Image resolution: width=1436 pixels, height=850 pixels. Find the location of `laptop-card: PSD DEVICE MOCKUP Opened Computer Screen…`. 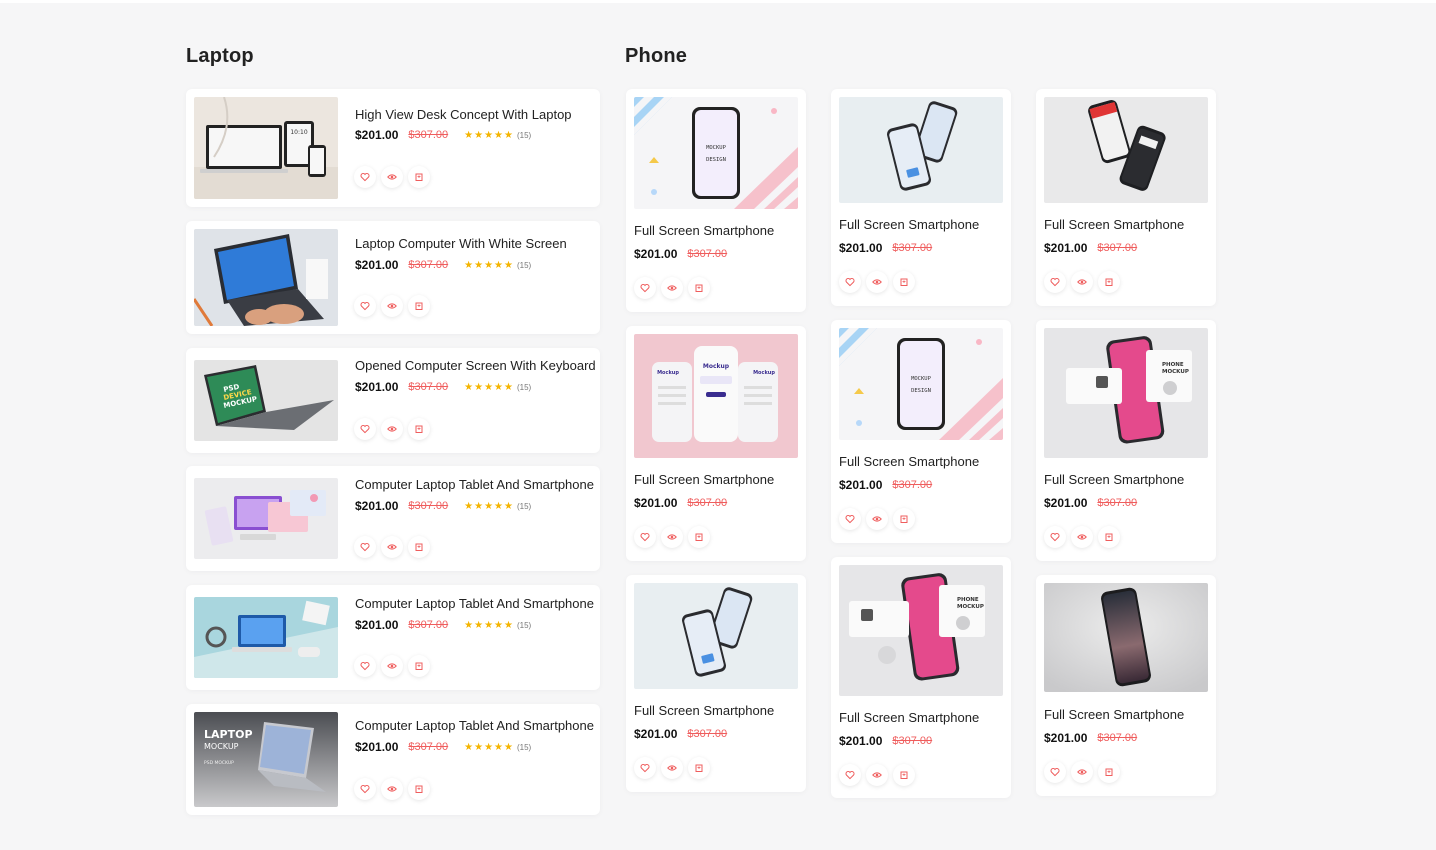

laptop-card: PSD DEVICE MOCKUP Opened Computer Screen… is located at coordinates (393, 400).